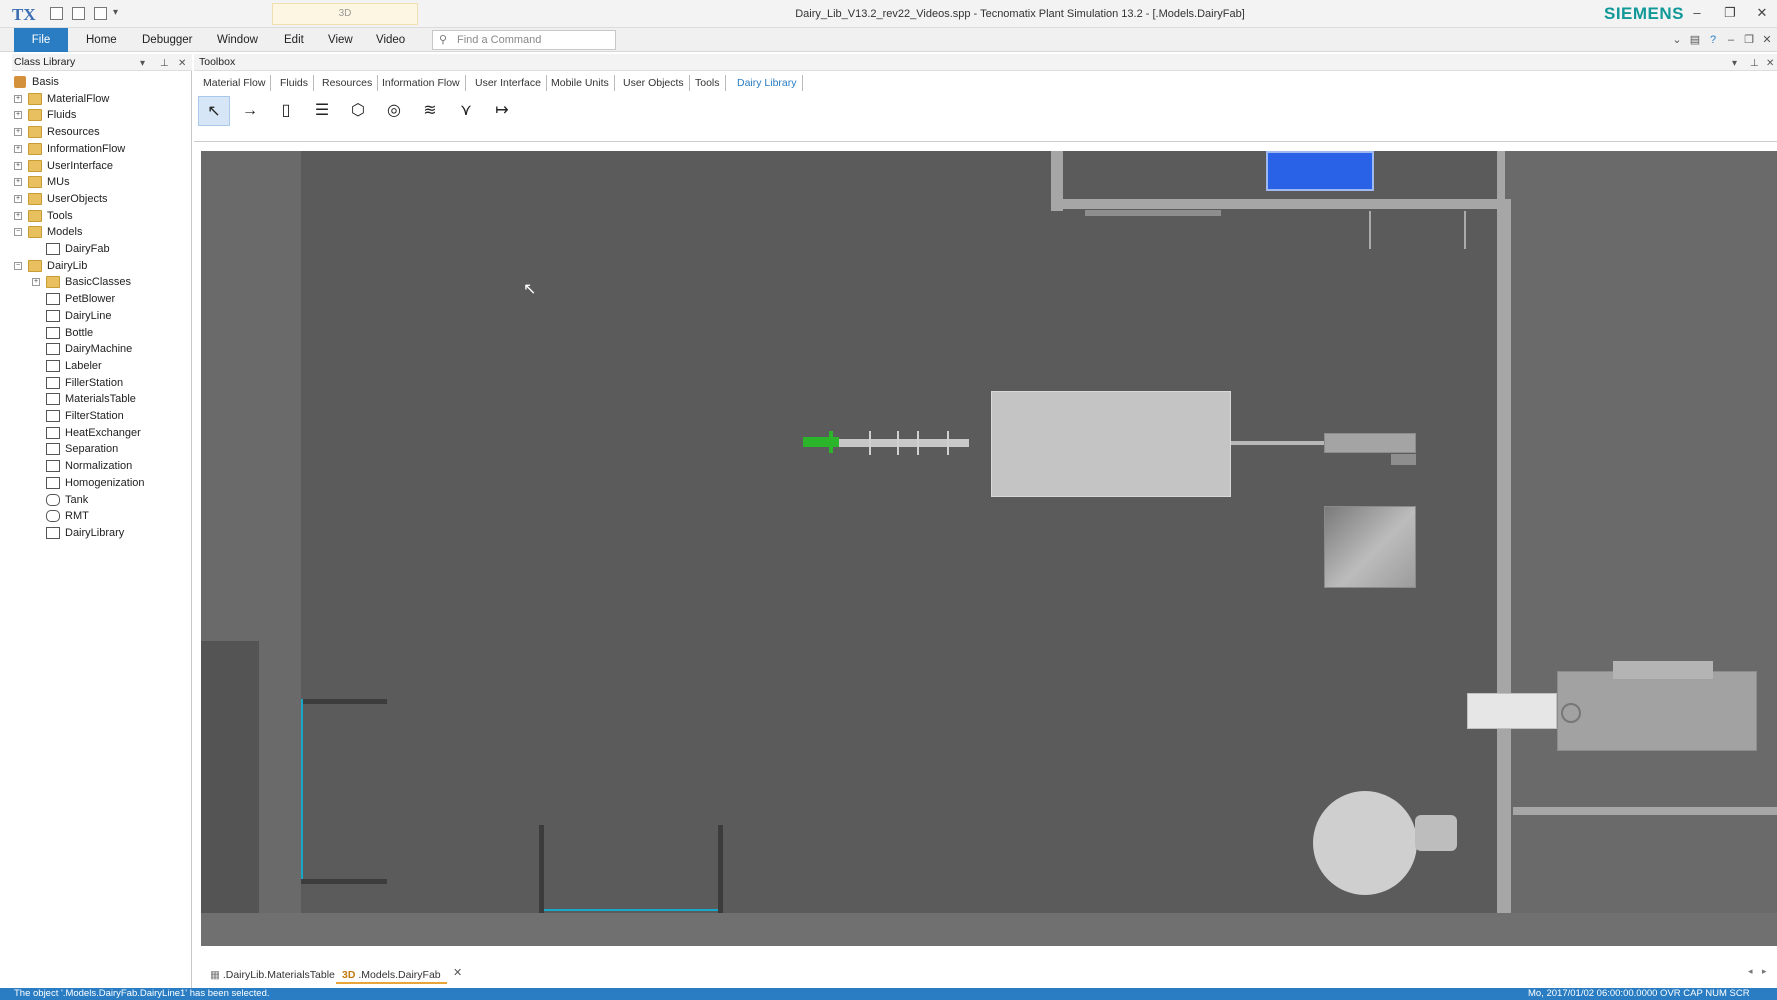 The image size is (1777, 1000). Describe the element at coordinates (345, 14) in the screenshot. I see `contextual-tab-3d: 3D` at that location.